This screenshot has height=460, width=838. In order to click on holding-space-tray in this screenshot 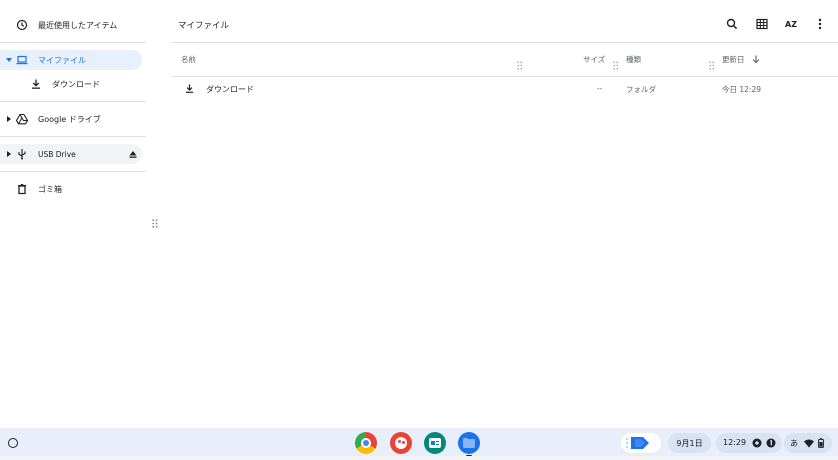, I will do `click(641, 443)`.